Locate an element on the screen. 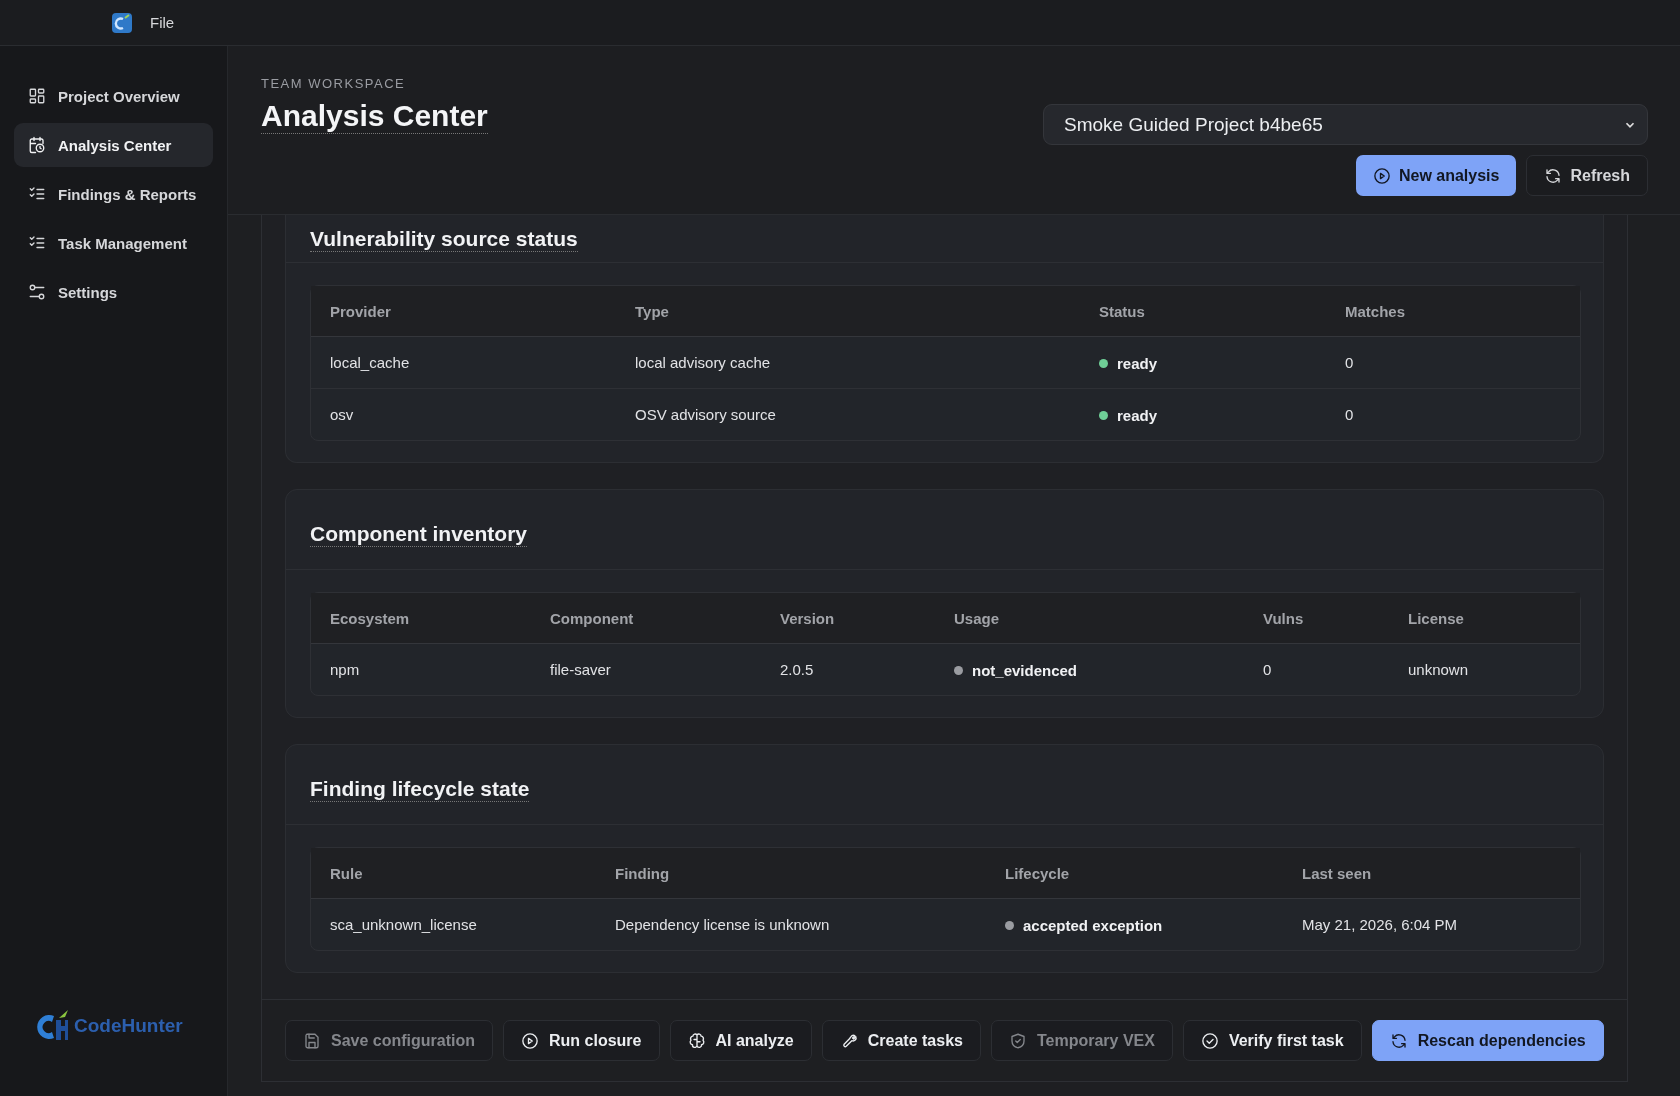 The height and width of the screenshot is (1096, 1680). app-logo-icon is located at coordinates (122, 22).